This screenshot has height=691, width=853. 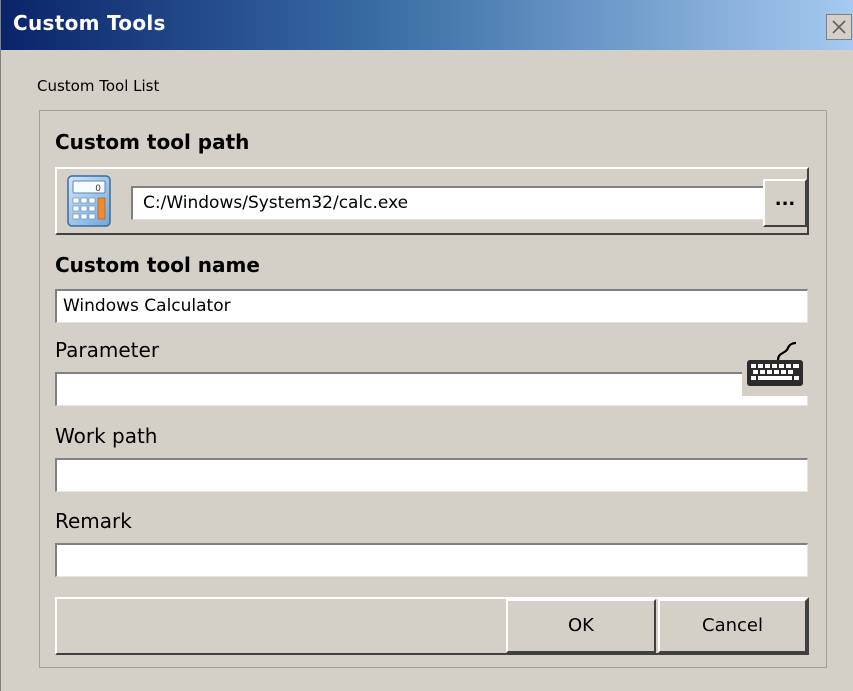 I want to click on close-icon, so click(x=839, y=27).